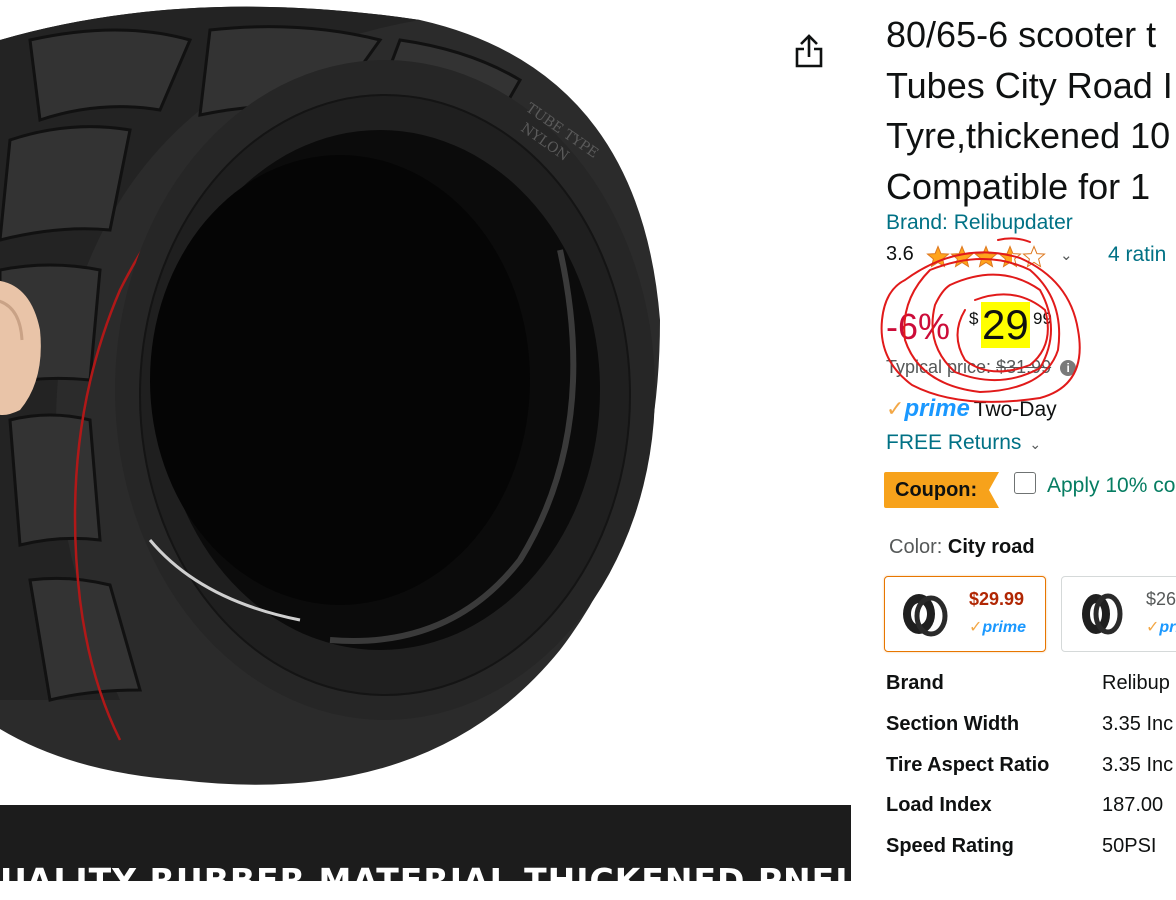  I want to click on swatch-prime-label: pri, so click(1167, 627).